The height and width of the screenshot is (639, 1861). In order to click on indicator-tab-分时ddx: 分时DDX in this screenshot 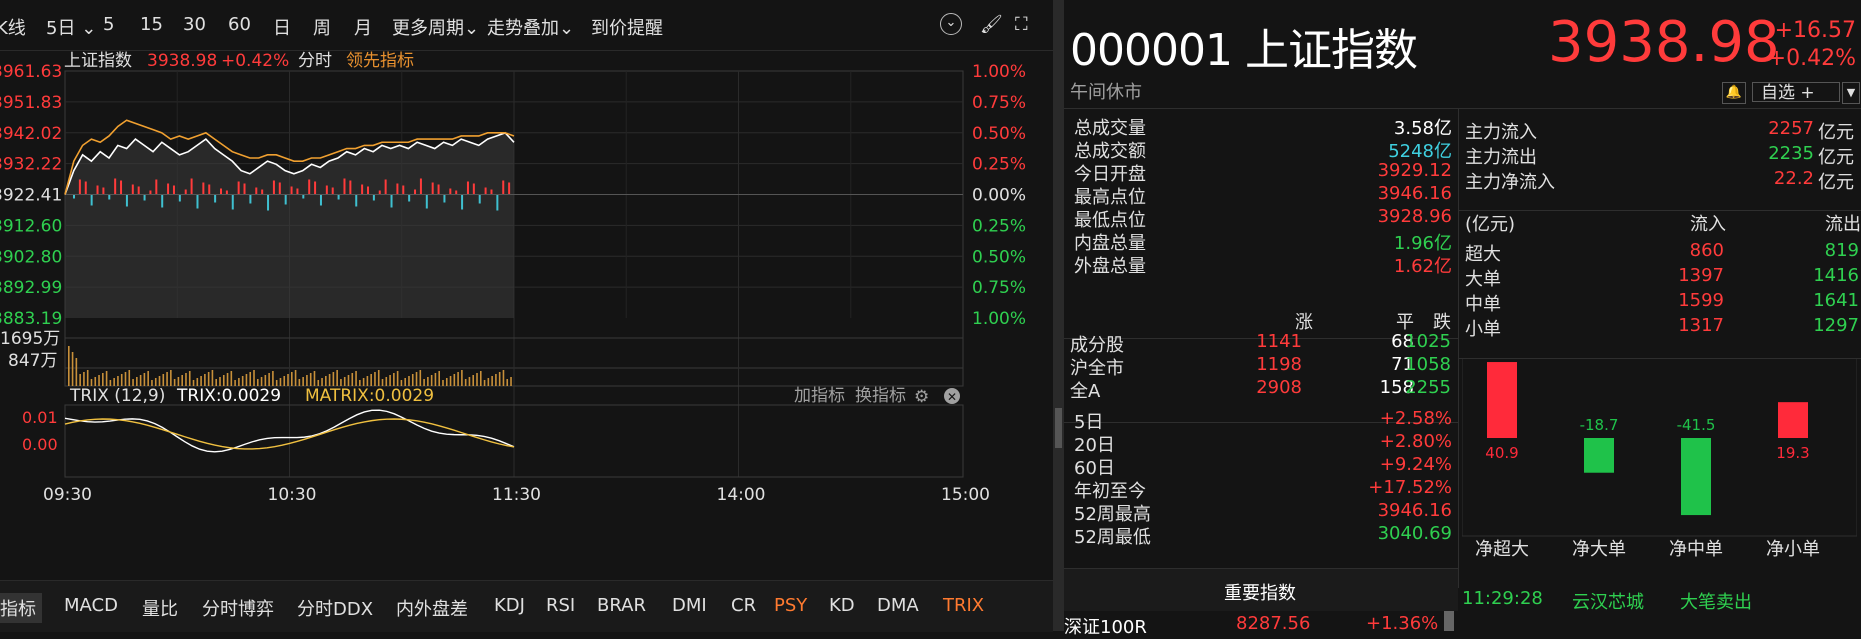, I will do `click(335, 608)`.